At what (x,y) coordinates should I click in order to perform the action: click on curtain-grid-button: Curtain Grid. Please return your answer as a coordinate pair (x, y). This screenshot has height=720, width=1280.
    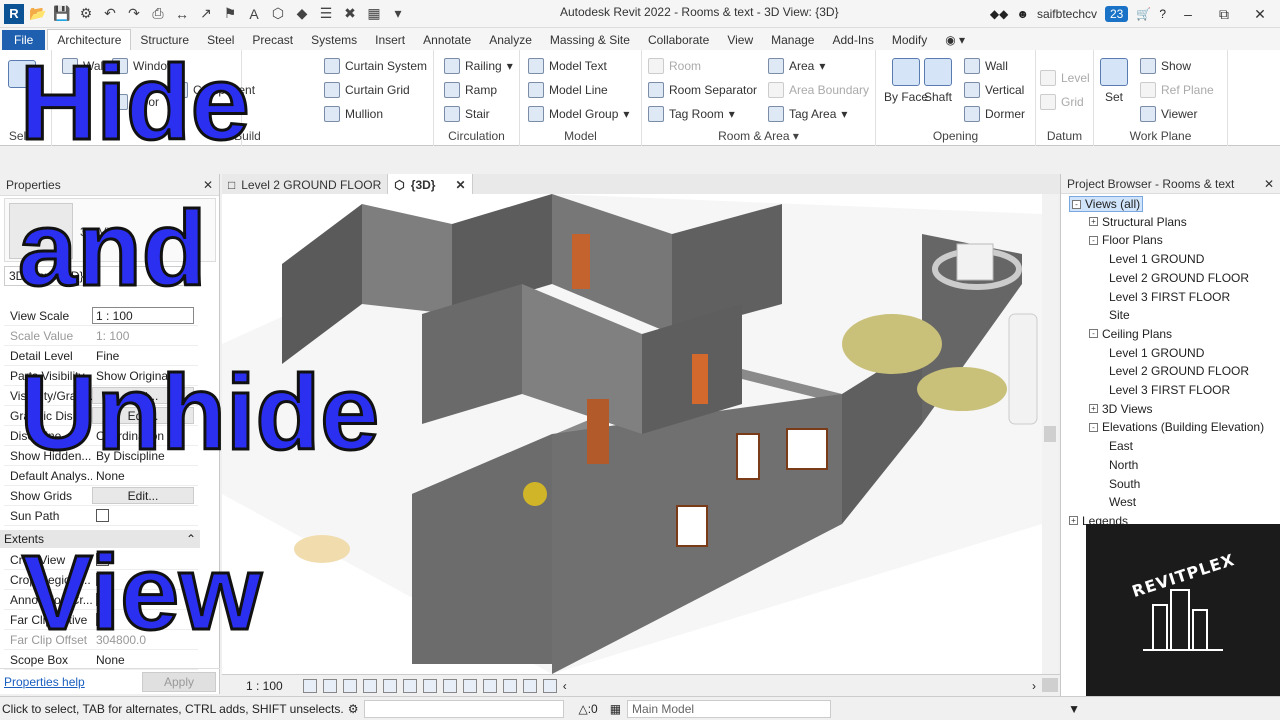
    Looking at the image, I should click on (367, 90).